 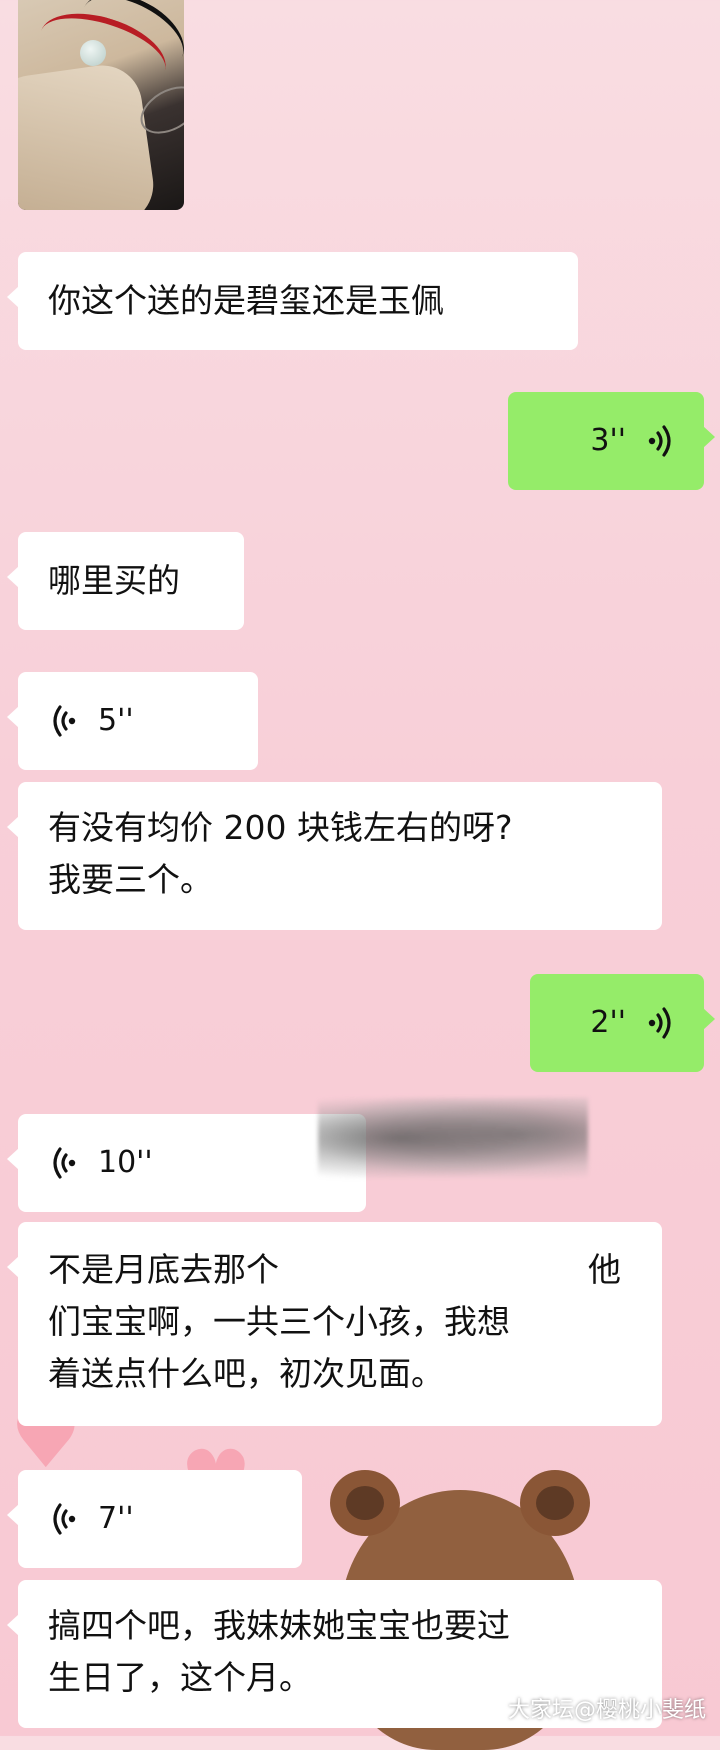 I want to click on message-text: 哪里买的, so click(x=114, y=580).